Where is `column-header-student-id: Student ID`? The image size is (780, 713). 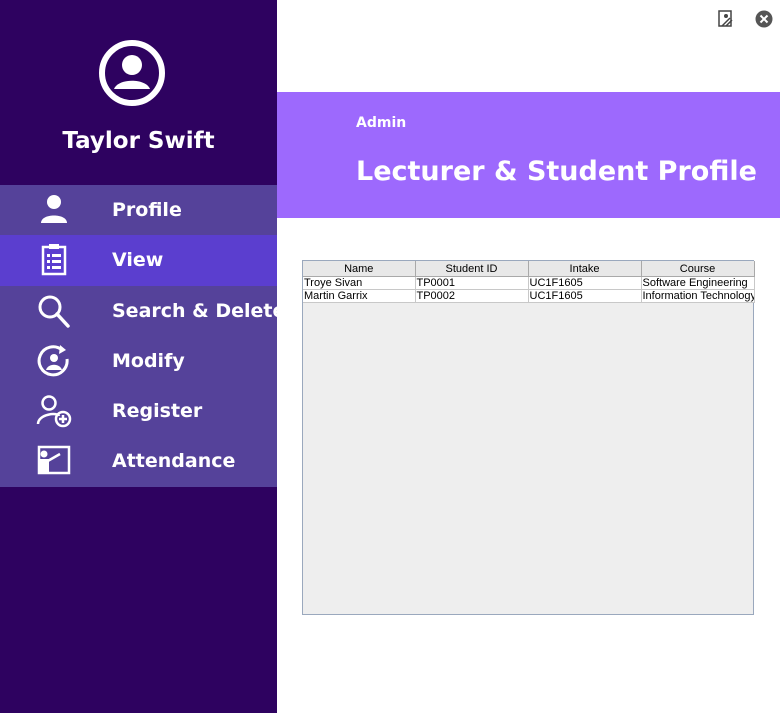
column-header-student-id: Student ID is located at coordinates (472, 269).